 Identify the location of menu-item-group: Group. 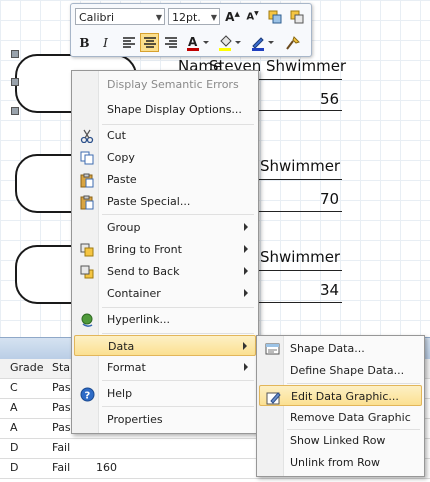
(165, 227).